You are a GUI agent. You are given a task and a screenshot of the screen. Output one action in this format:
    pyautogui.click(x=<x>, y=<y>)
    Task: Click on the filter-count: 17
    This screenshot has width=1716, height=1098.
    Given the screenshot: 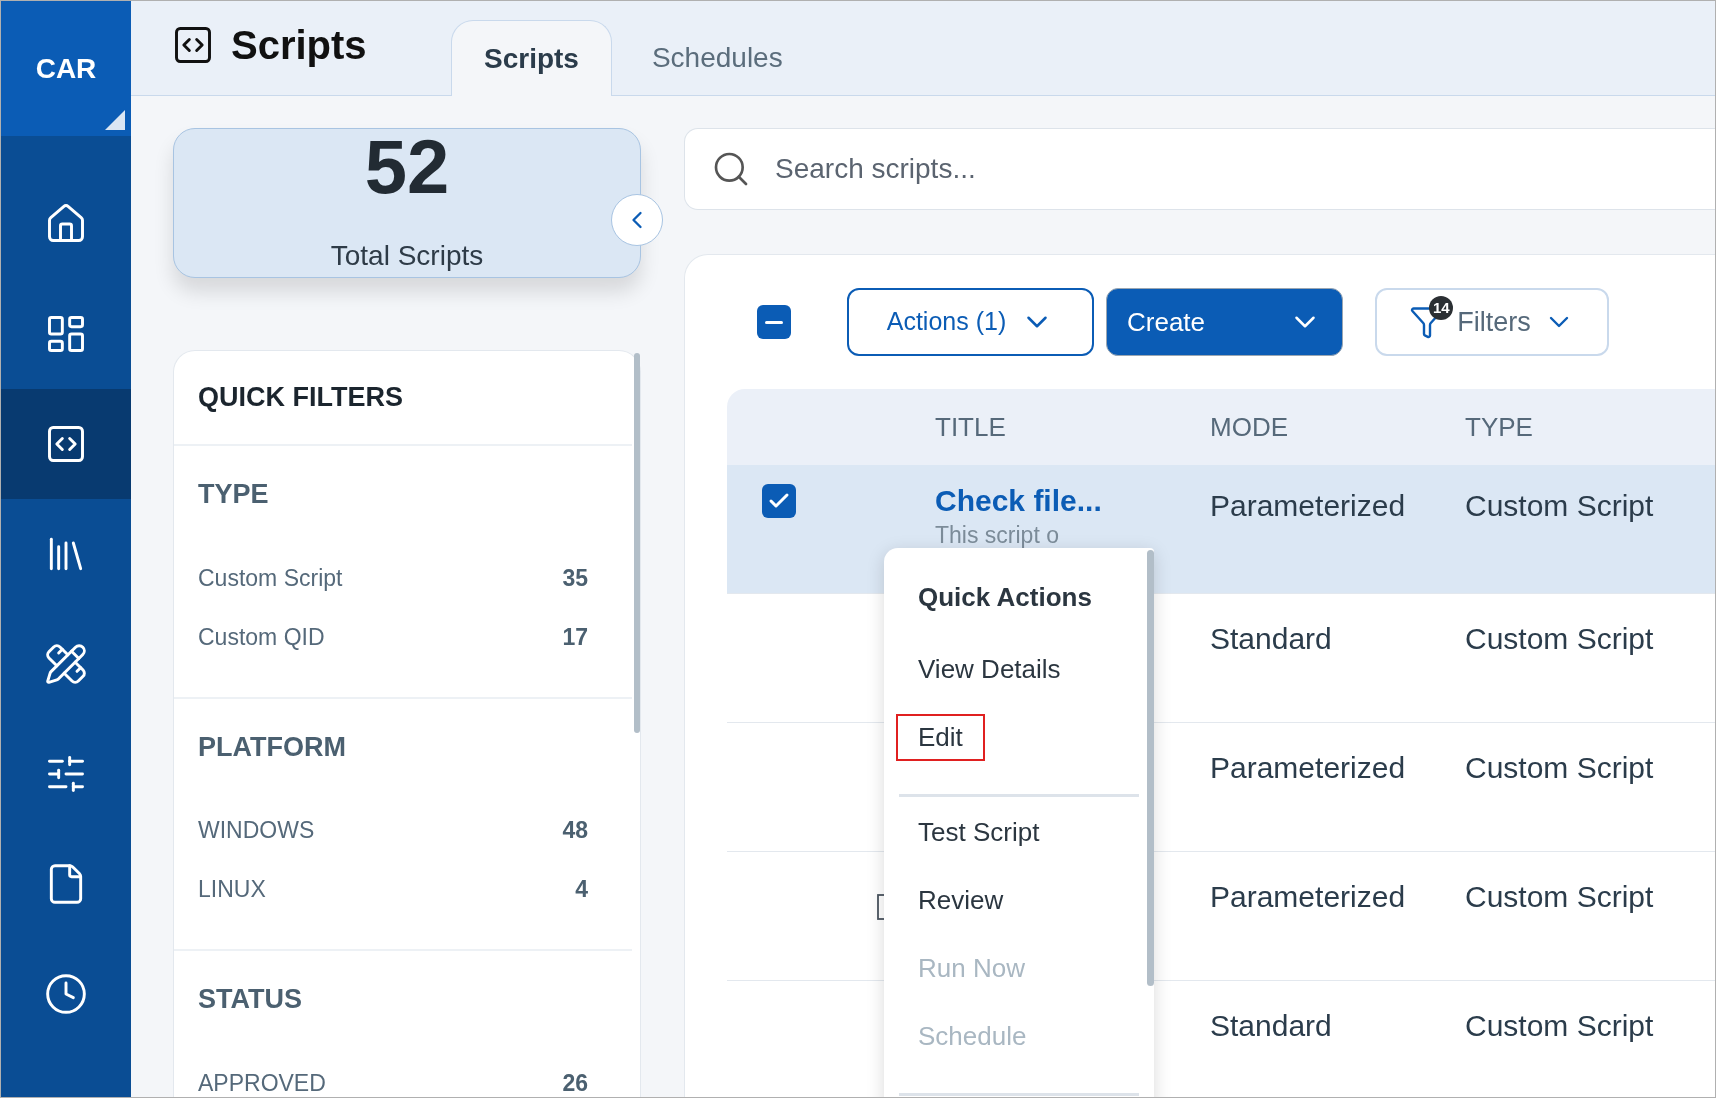 What is the action you would take?
    pyautogui.click(x=575, y=637)
    